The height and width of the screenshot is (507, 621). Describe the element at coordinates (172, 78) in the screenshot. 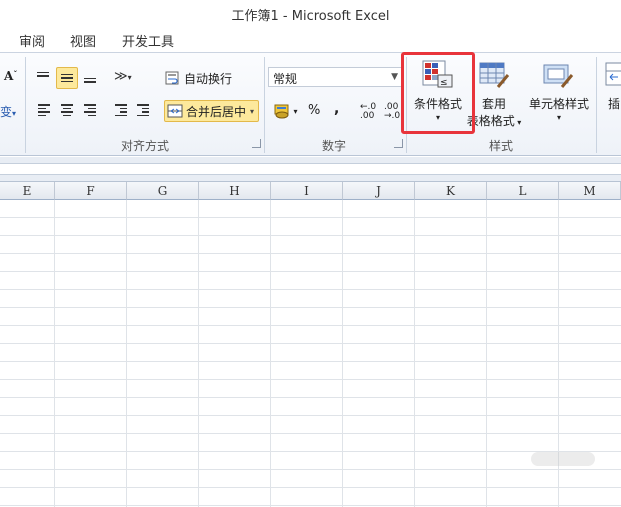

I see `wrap-text-icon` at that location.